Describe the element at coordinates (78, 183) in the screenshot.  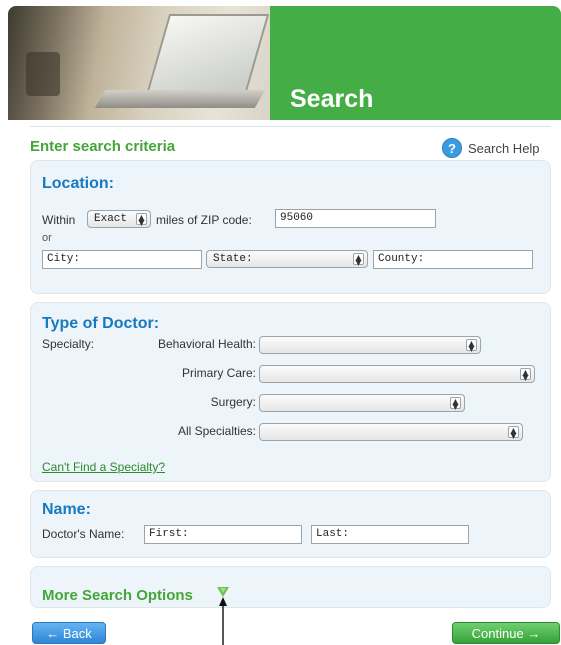
I see `location-title: Location:` at that location.